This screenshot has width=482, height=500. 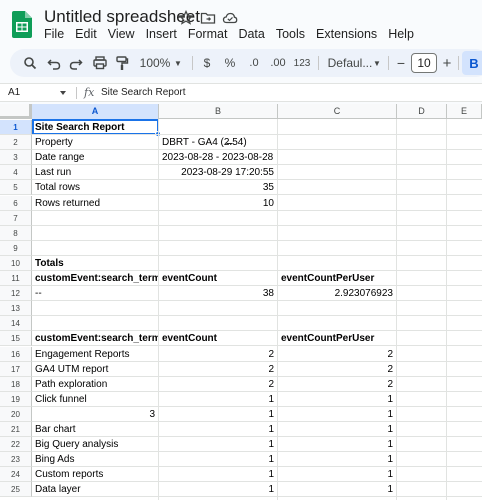 What do you see at coordinates (337, 399) in the screenshot?
I see `cell-c19: 1` at bounding box center [337, 399].